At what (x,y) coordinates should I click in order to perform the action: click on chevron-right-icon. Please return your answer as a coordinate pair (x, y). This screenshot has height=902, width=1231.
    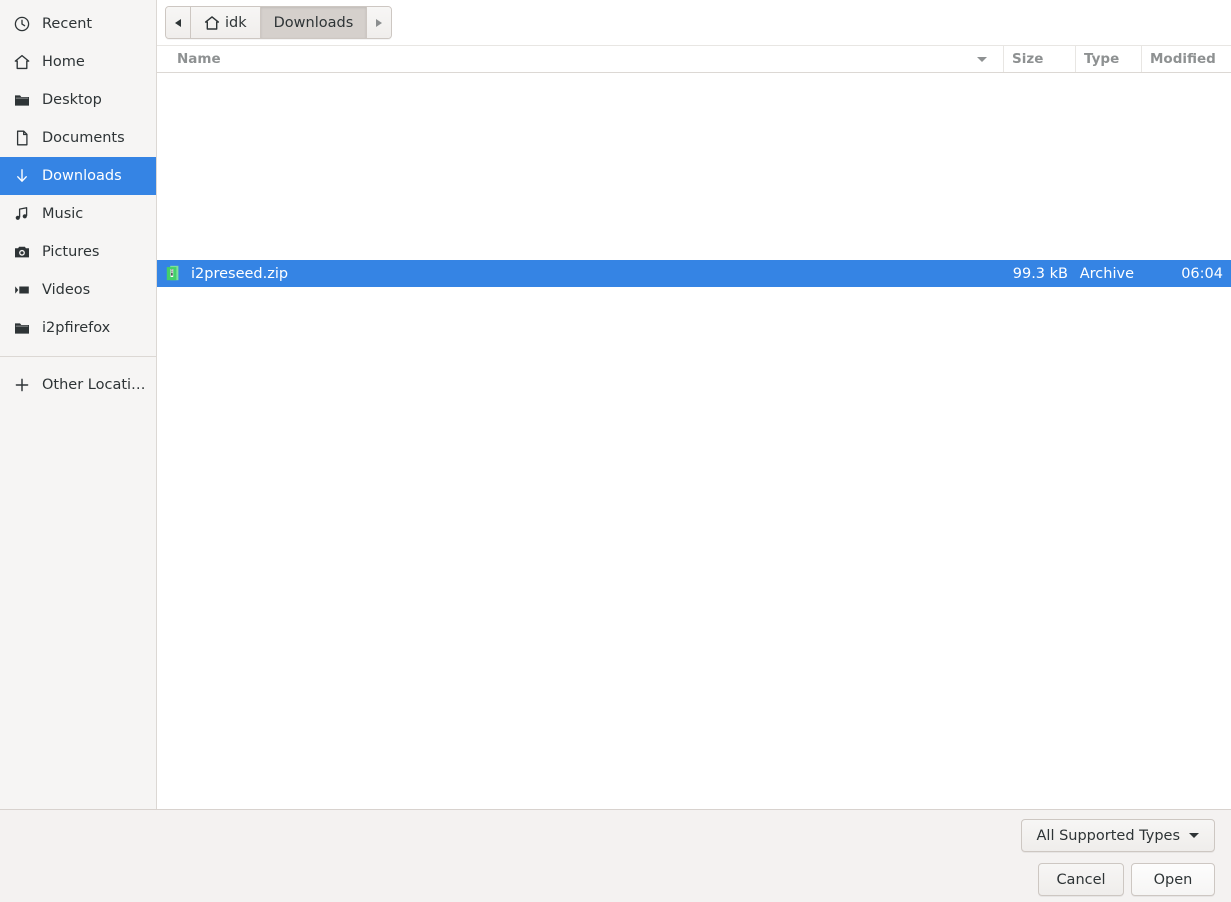
    Looking at the image, I should click on (379, 22).